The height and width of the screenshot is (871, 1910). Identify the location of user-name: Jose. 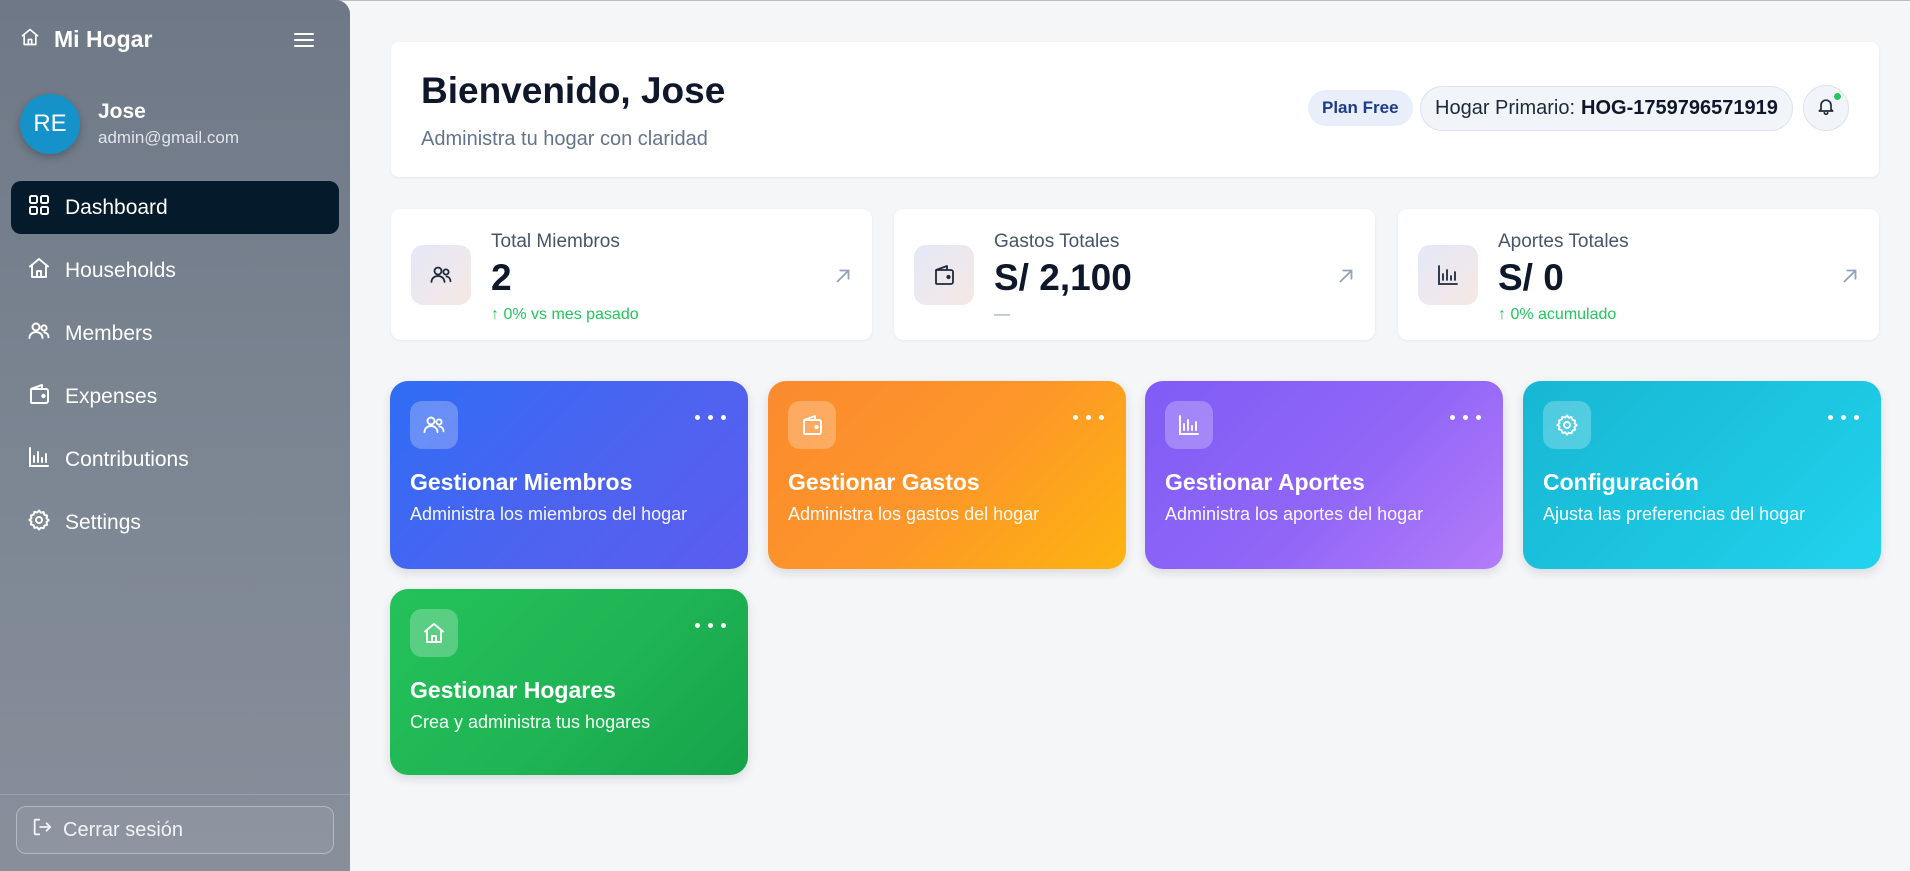
(122, 111).